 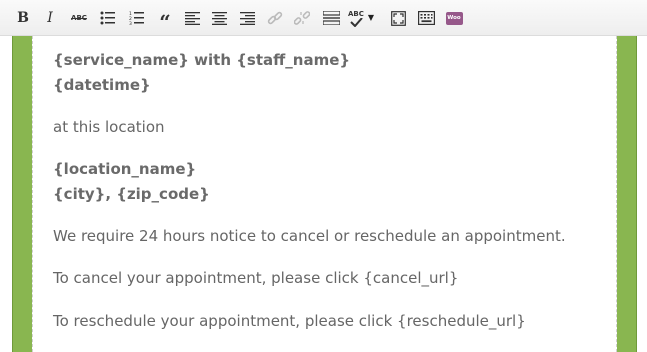 What do you see at coordinates (627, 194) in the screenshot?
I see `editor-frame-right` at bounding box center [627, 194].